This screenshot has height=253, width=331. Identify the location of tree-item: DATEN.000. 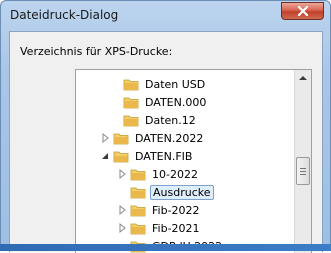
(160, 102).